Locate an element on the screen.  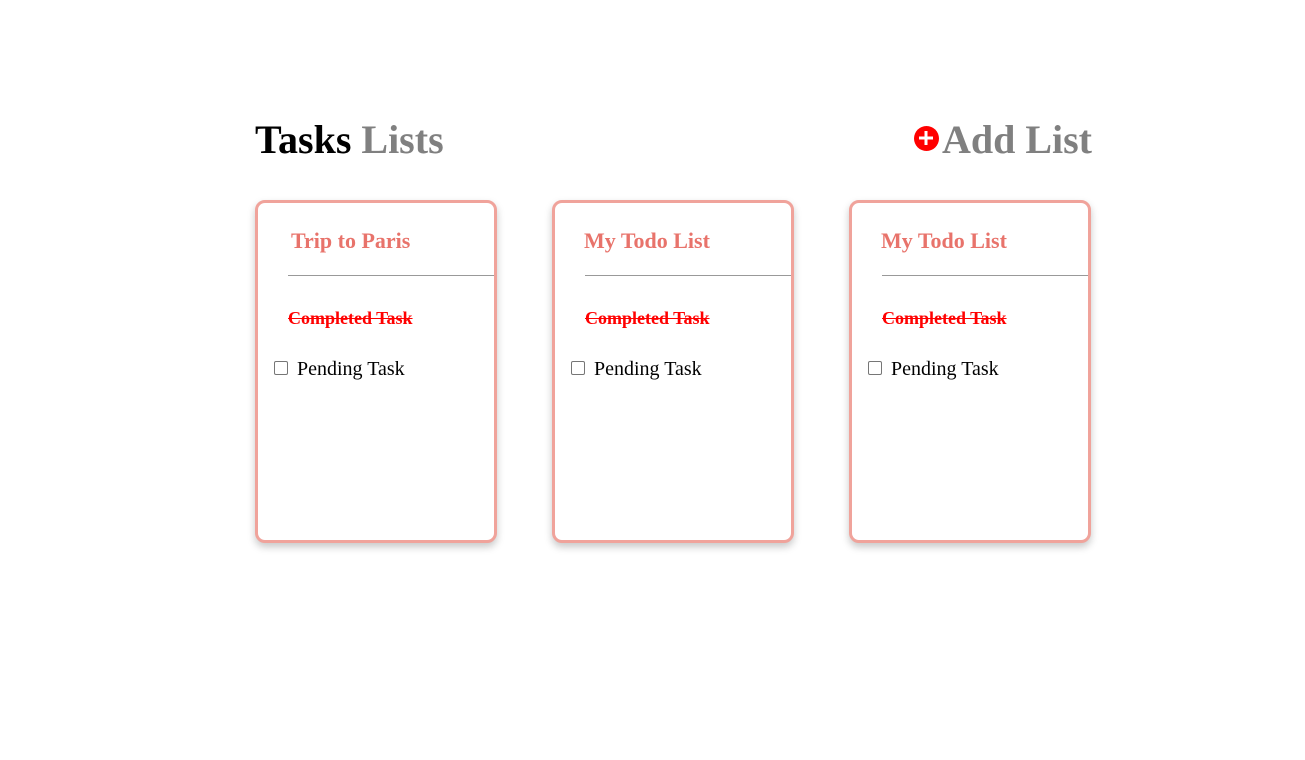
page-title-tasks: Tasks is located at coordinates (303, 139).